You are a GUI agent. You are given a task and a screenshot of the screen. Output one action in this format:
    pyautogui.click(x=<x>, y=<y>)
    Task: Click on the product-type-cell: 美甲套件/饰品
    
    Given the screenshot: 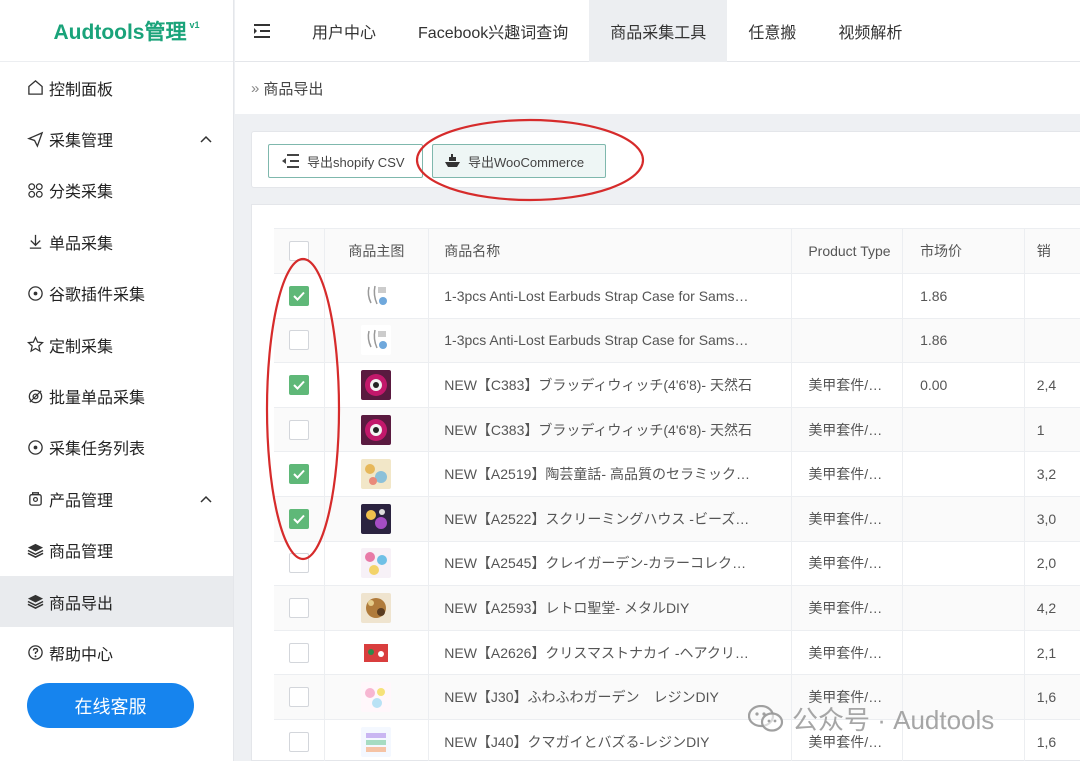 What is the action you would take?
    pyautogui.click(x=848, y=652)
    